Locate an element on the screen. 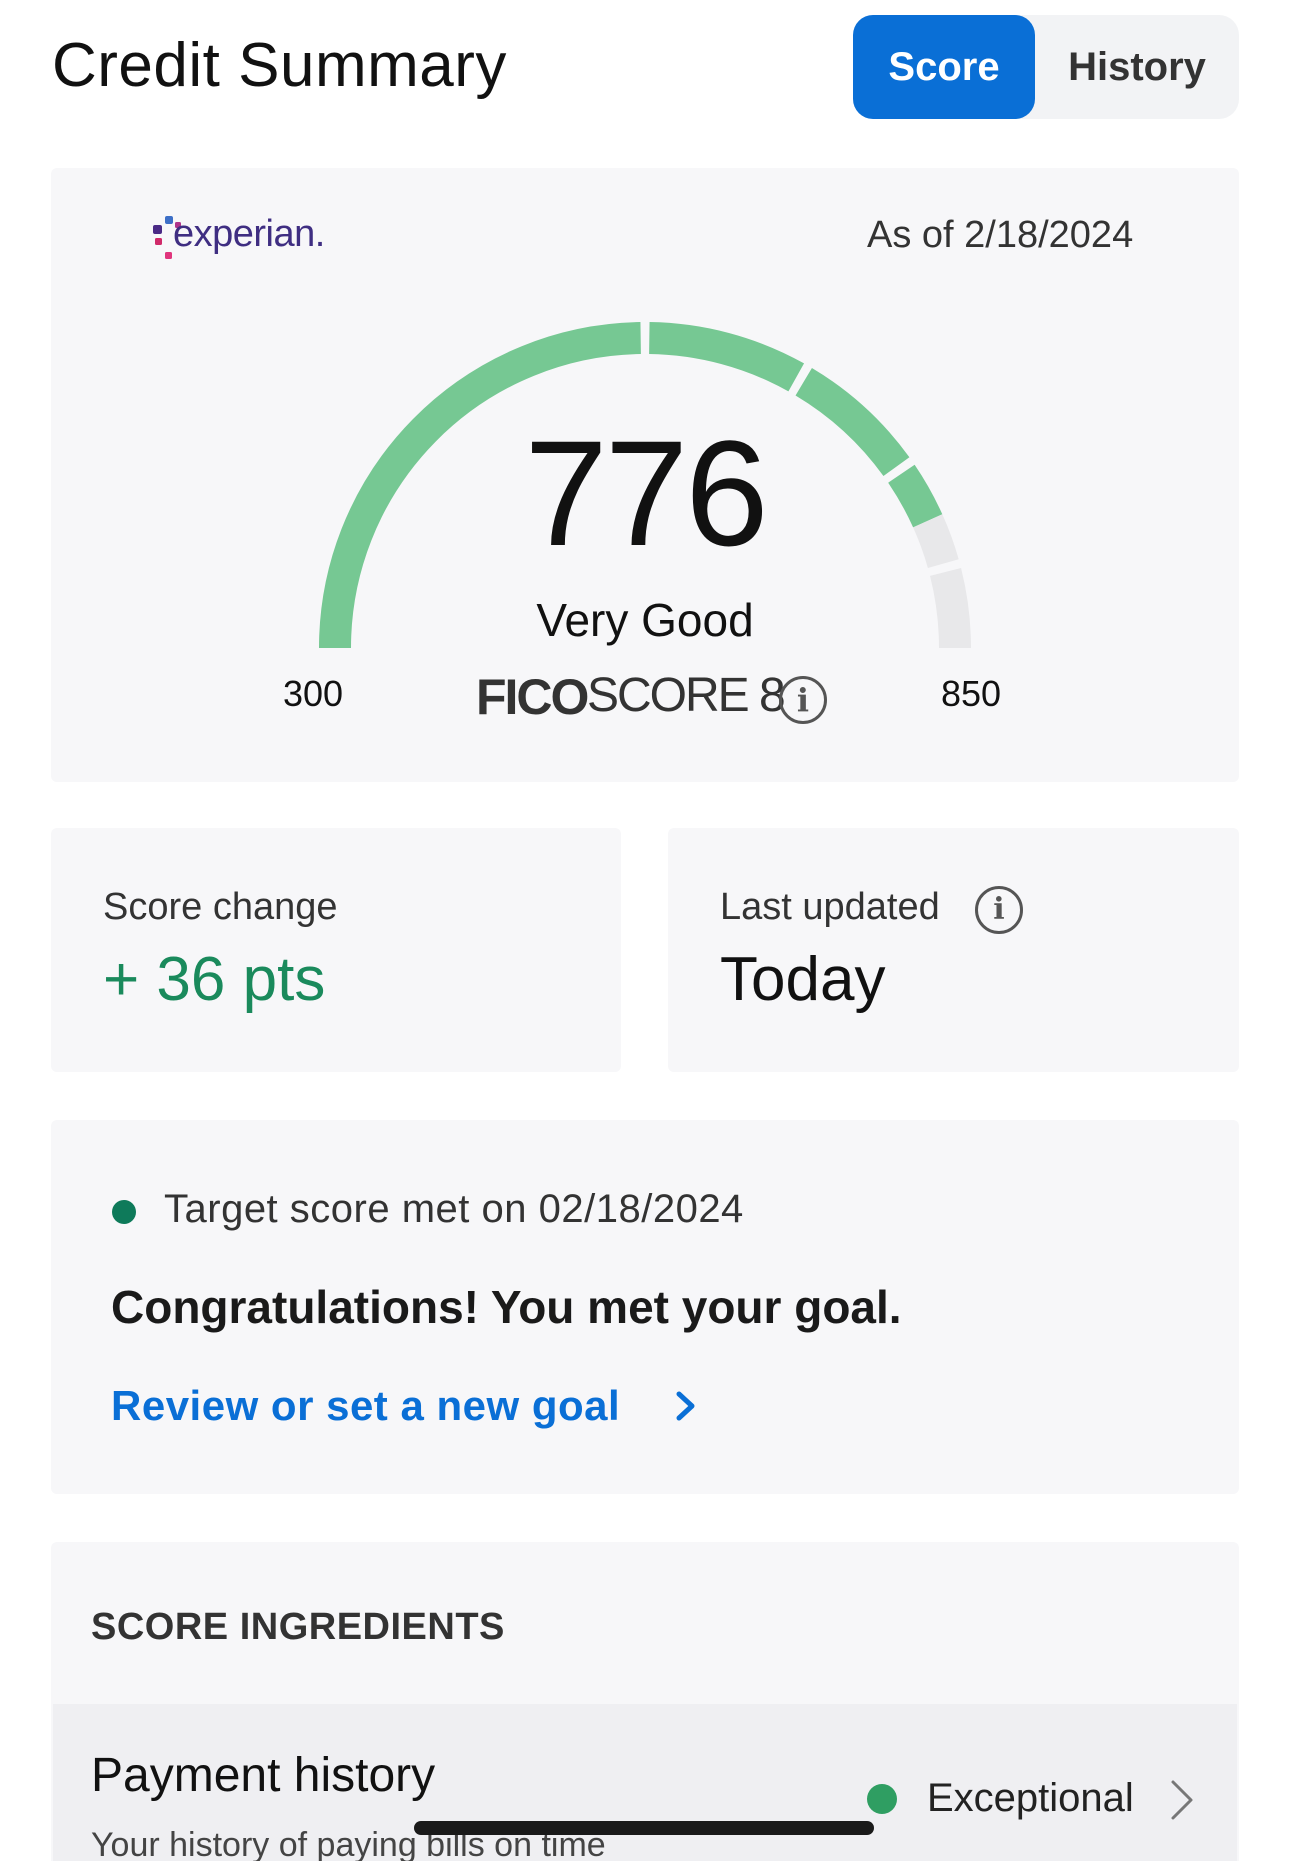 Image resolution: width=1289 pixels, height=1861 pixels. review-goal-link: Review or set a new goal is located at coordinates (365, 1406).